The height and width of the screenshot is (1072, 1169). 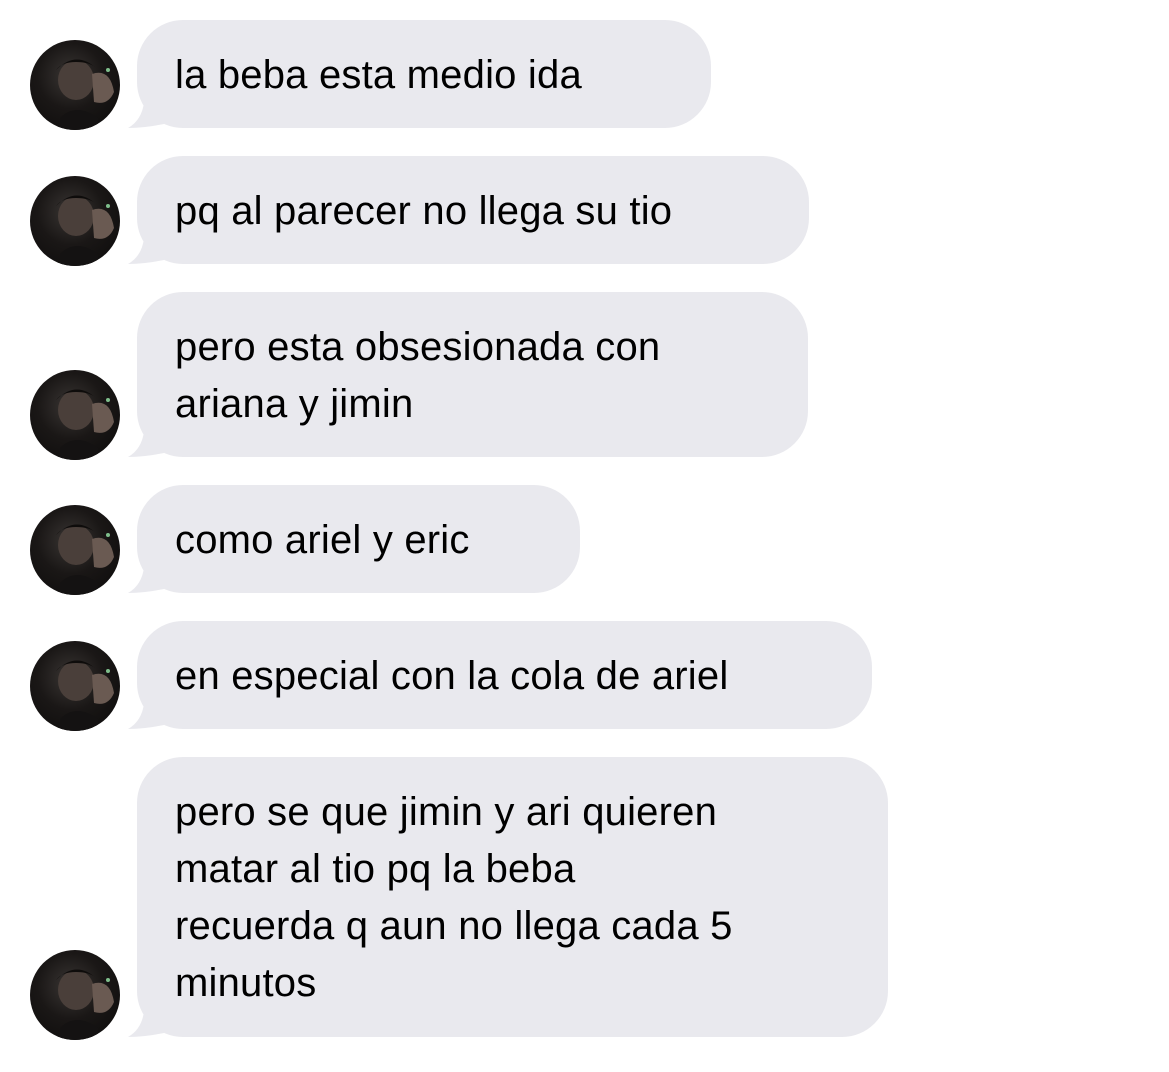 I want to click on message-bubble: como ariel y eric, so click(x=358, y=539).